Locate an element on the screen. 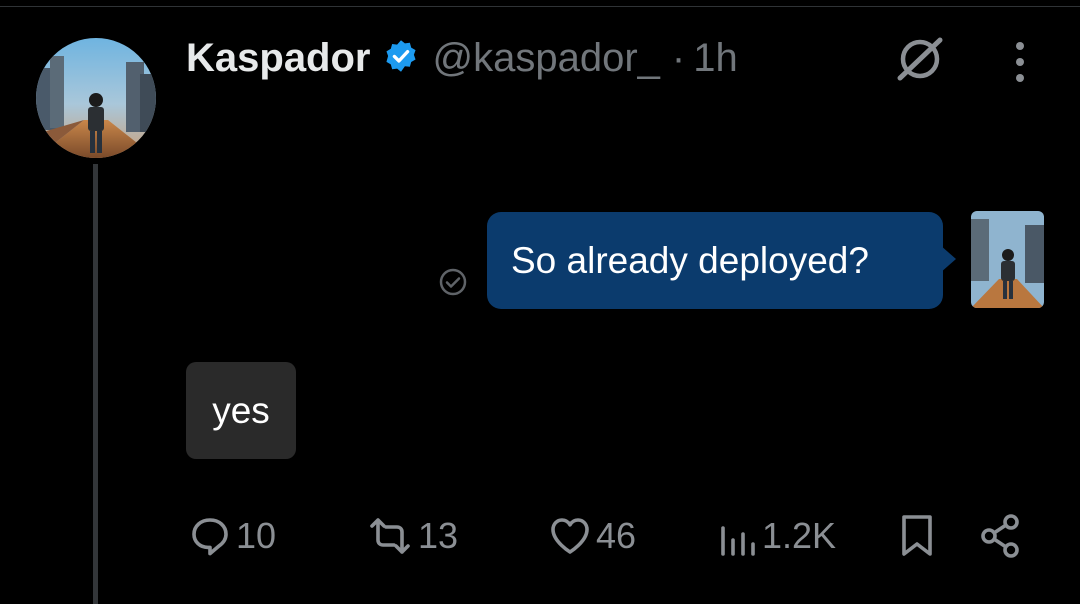  check-circle-icon is located at coordinates (453, 282).